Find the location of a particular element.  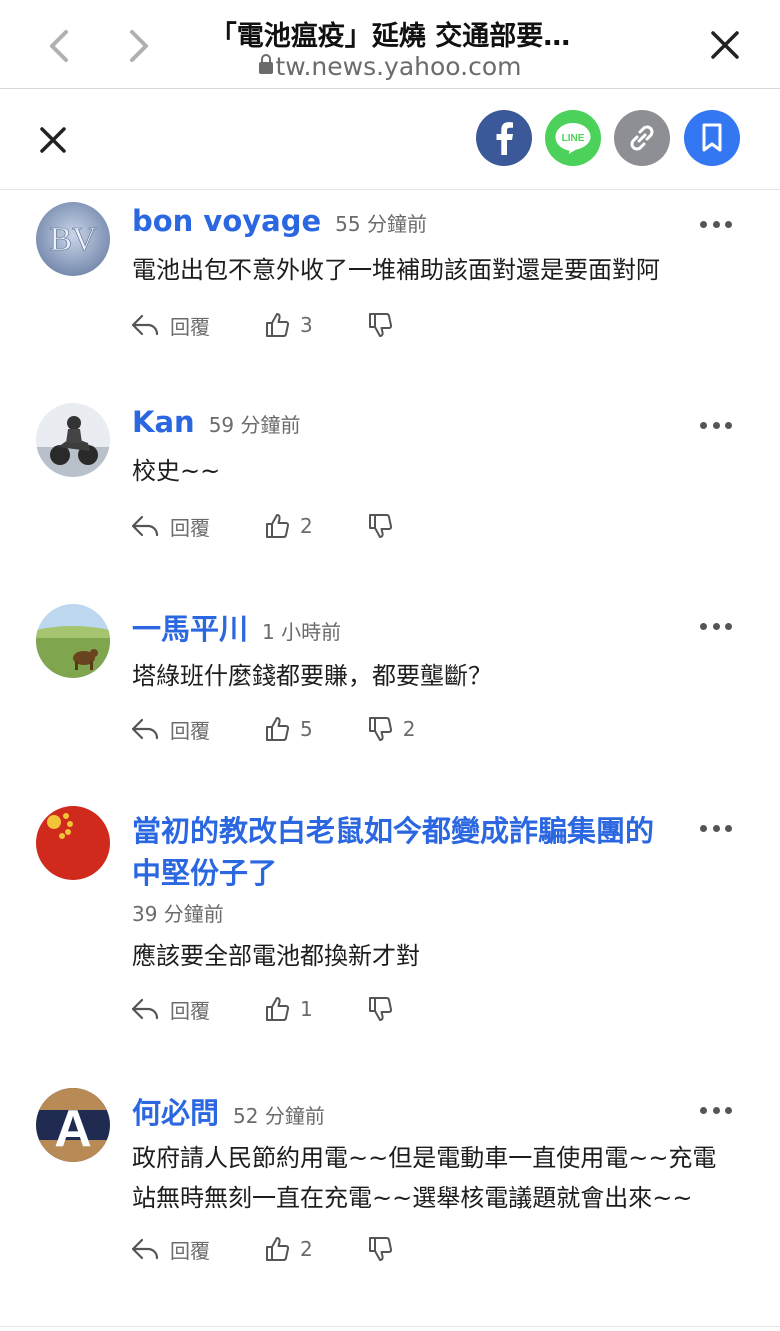

bookmark-icon is located at coordinates (712, 137).